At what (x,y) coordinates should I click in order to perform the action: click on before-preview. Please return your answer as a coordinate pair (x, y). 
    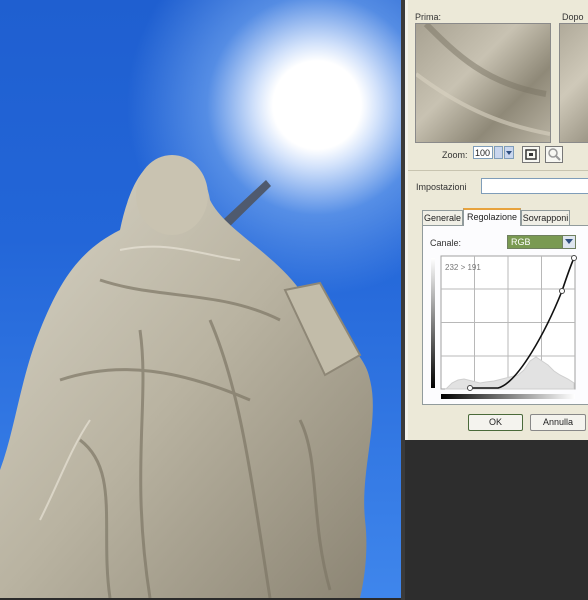
    Looking at the image, I should click on (483, 83).